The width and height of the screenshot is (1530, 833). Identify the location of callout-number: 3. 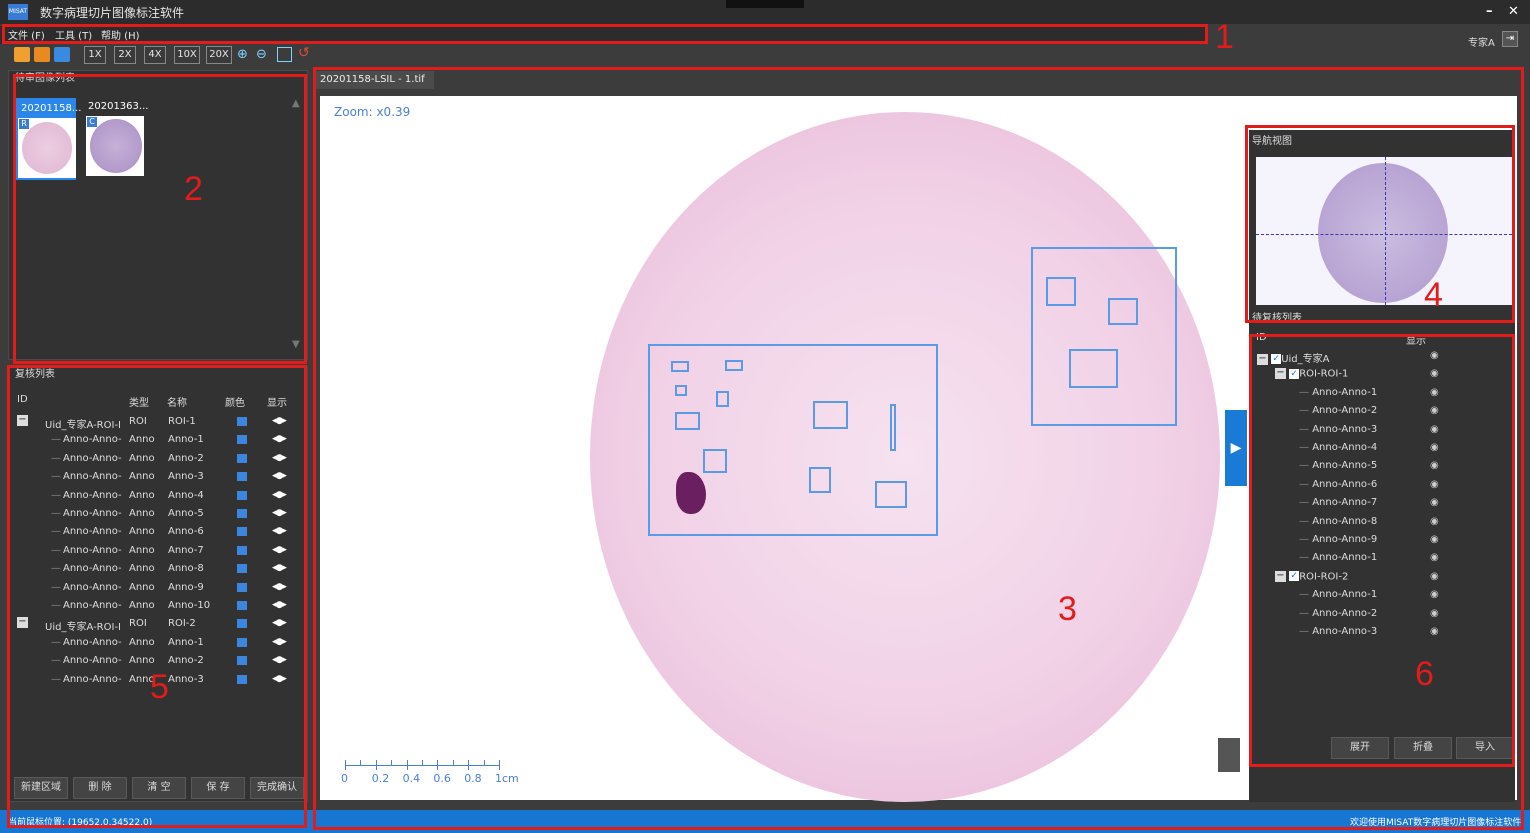
(1067, 609).